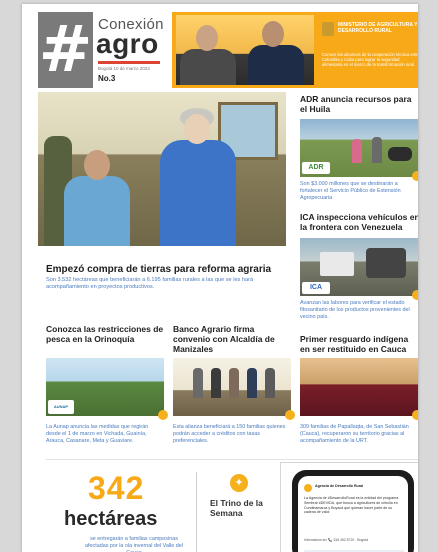 The height and width of the screenshot is (552, 438). What do you see at coordinates (196, 512) in the screenshot?
I see `vertical-divider` at bounding box center [196, 512].